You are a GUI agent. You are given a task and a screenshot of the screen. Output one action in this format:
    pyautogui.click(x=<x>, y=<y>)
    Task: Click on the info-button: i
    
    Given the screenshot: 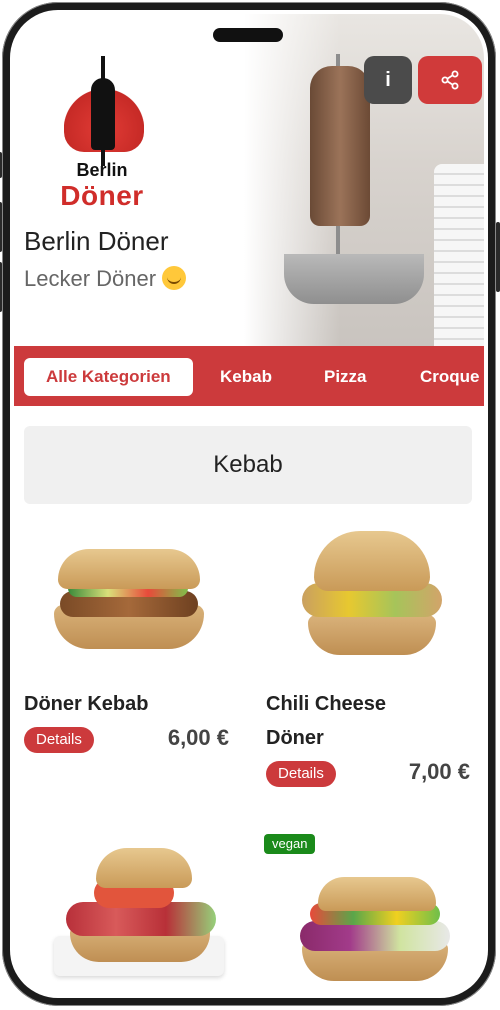 What is the action you would take?
    pyautogui.click(x=388, y=80)
    